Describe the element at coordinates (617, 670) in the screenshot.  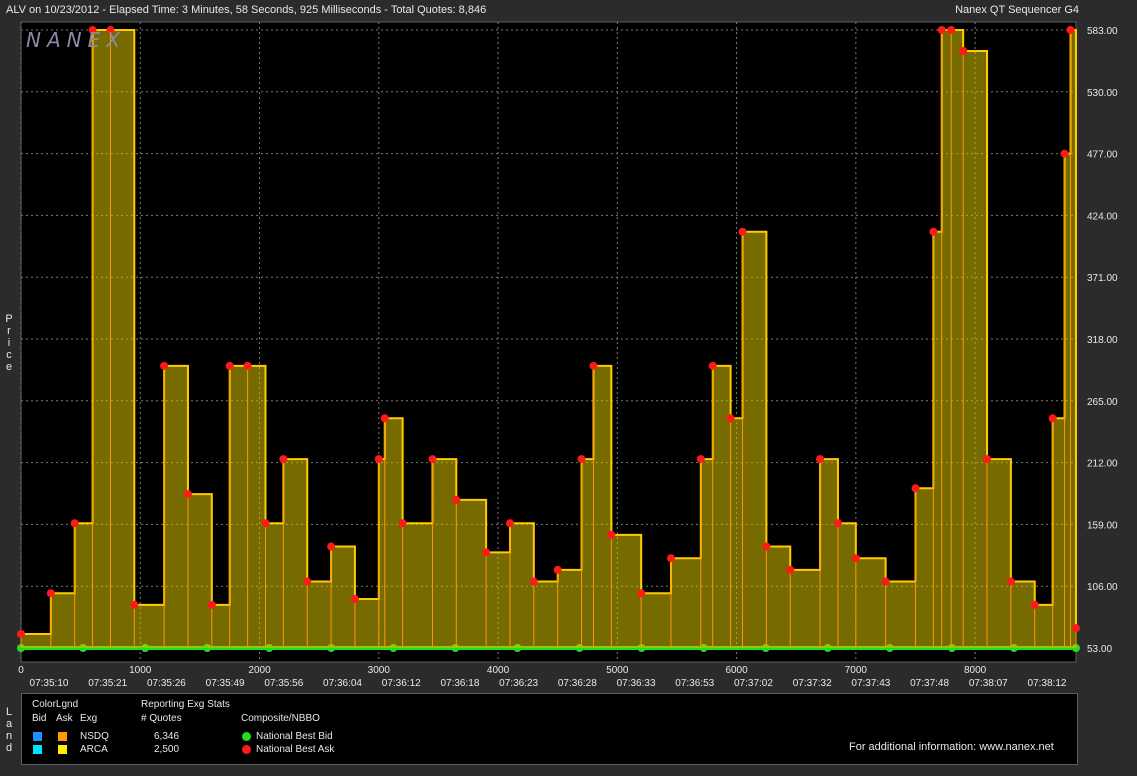
I see `x-tick-label: 5000` at that location.